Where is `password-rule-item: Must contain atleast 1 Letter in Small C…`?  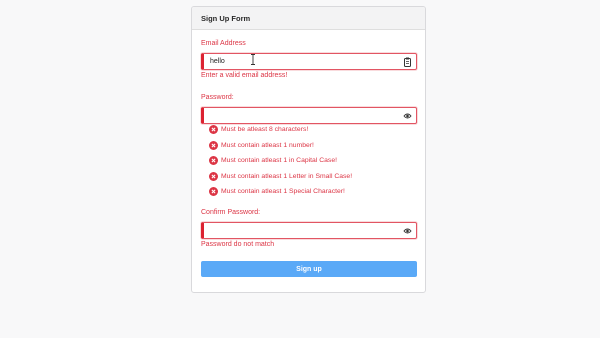 password-rule-item: Must contain atleast 1 Letter in Small C… is located at coordinates (280, 176).